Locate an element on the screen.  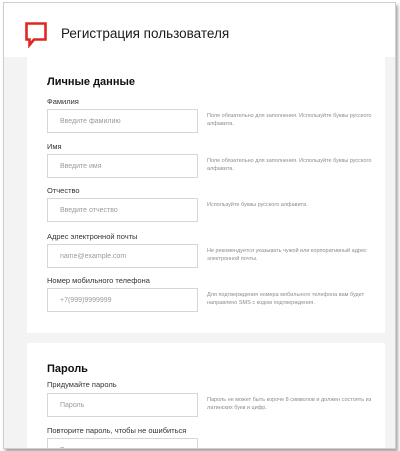
personal-data-heading: Личные данные is located at coordinates (91, 82).